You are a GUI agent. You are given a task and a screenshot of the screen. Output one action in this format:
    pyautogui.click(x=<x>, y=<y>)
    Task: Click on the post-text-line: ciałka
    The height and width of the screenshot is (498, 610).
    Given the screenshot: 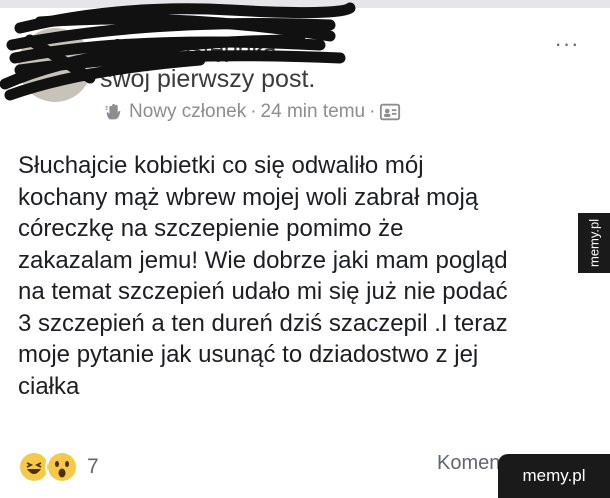 What is the action you would take?
    pyautogui.click(x=49, y=386)
    